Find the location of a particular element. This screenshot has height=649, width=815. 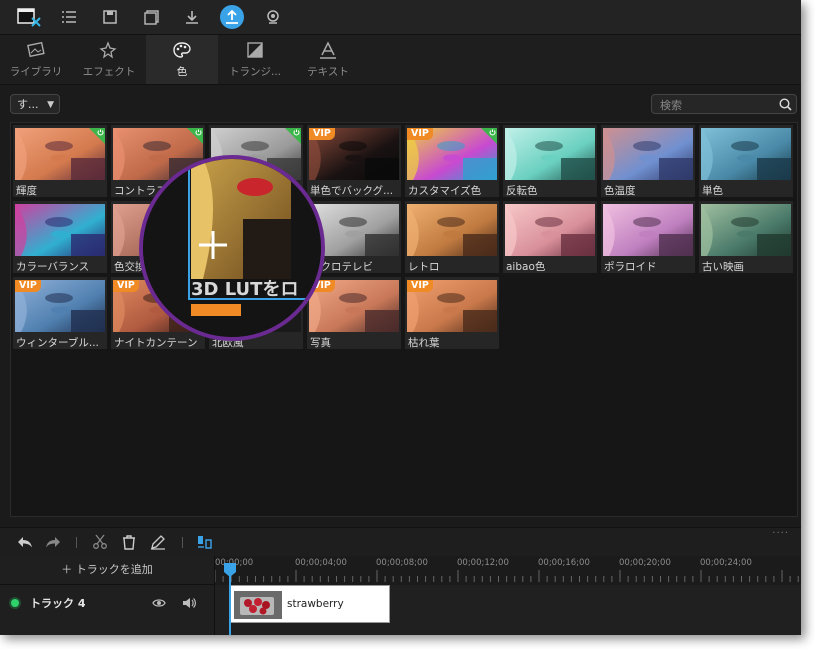

magnified-lut-label: 3D LUTをロ is located at coordinates (245, 289).